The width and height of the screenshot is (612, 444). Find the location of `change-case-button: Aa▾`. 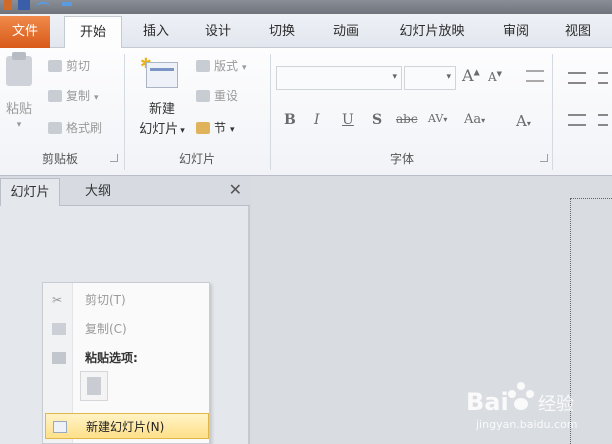

change-case-button: Aa▾ is located at coordinates (474, 119).